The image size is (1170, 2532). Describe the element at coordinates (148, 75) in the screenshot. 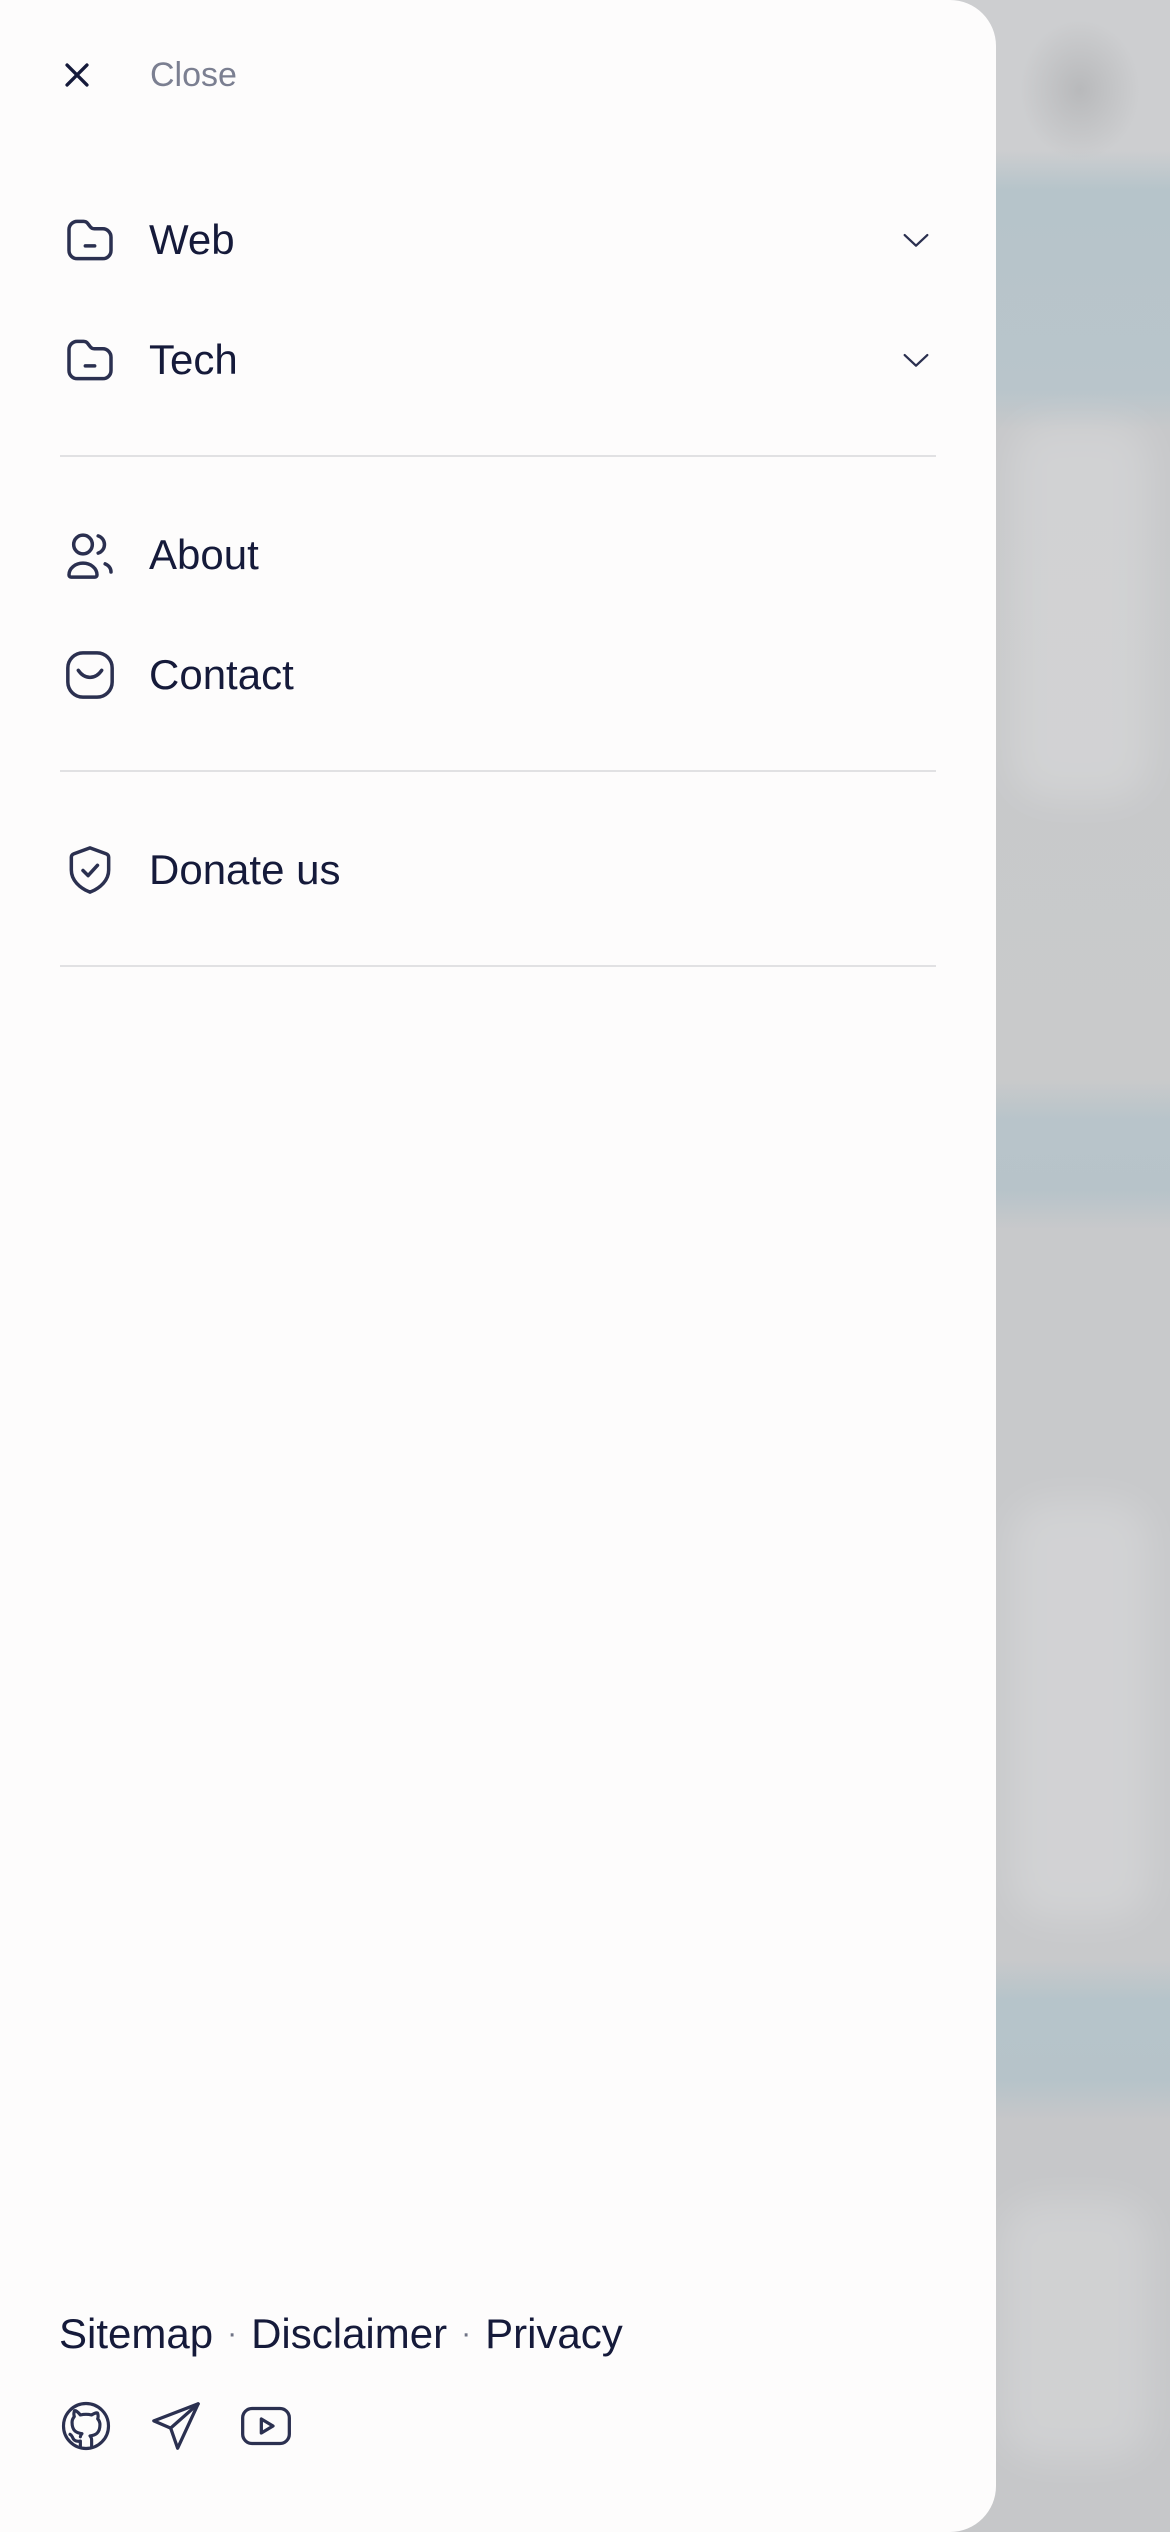

I see `close-button: Close` at that location.